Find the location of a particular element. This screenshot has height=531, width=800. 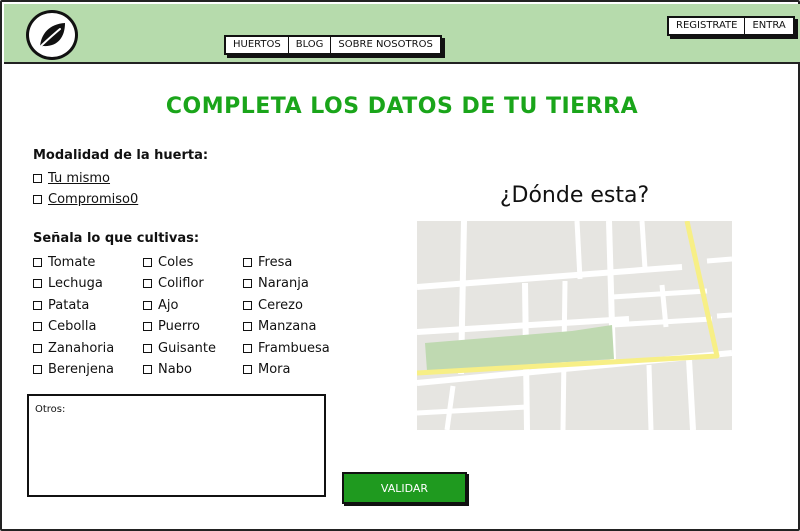

checkbox-label: Manzana is located at coordinates (287, 326).